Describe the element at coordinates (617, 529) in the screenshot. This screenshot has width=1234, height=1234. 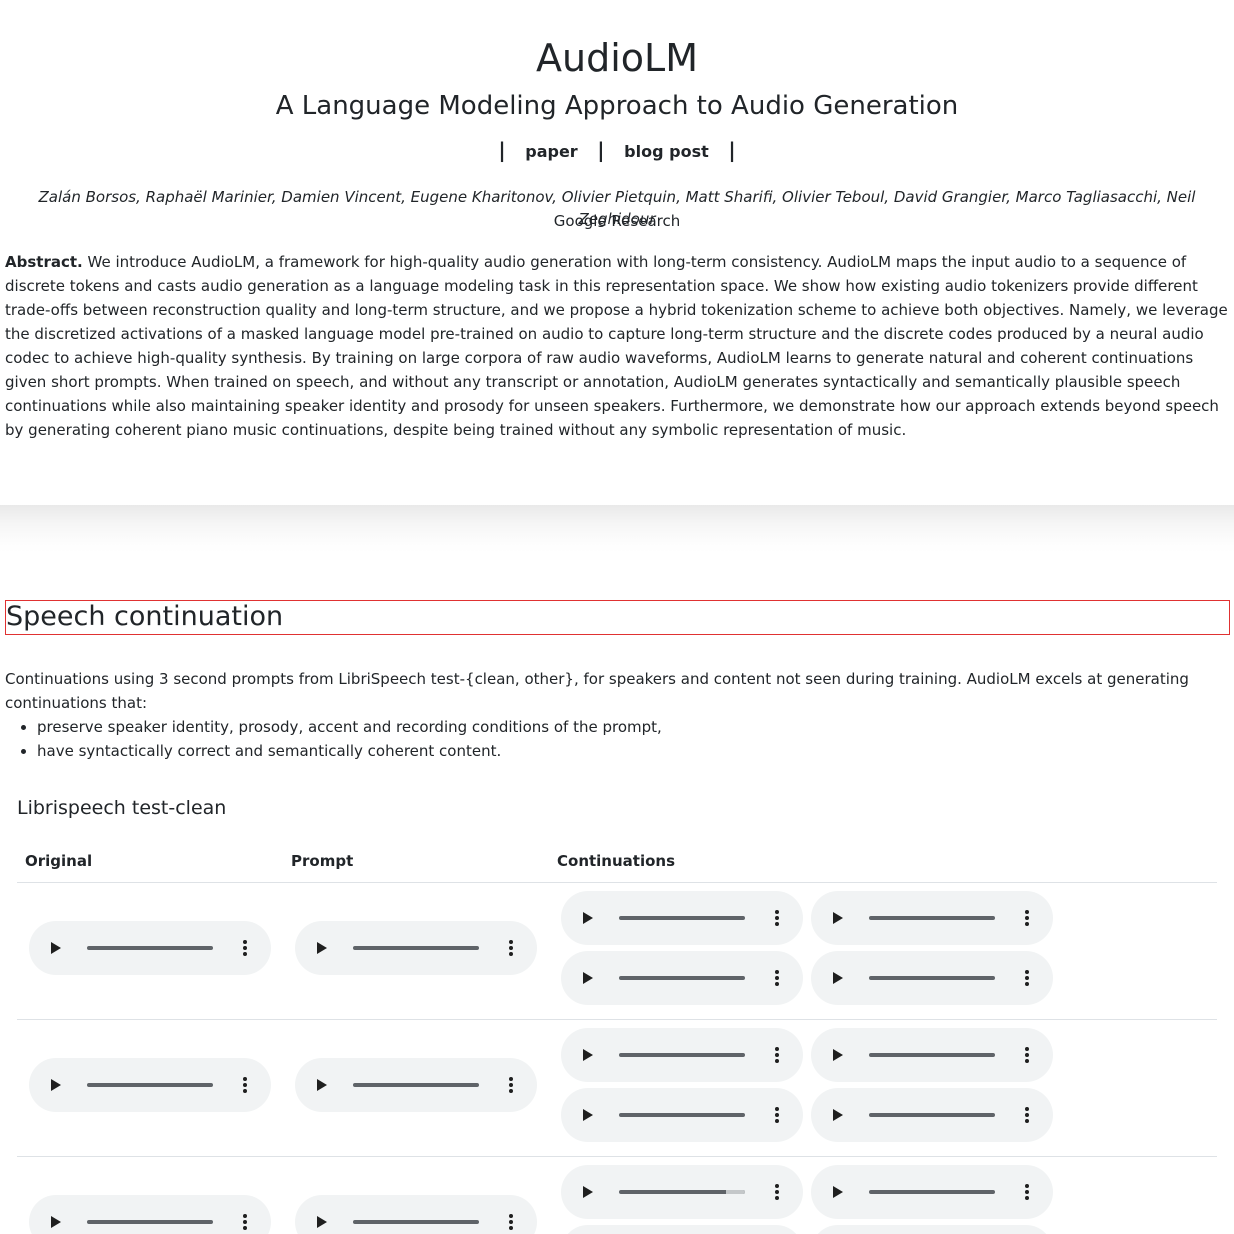
I see `section-divider` at that location.